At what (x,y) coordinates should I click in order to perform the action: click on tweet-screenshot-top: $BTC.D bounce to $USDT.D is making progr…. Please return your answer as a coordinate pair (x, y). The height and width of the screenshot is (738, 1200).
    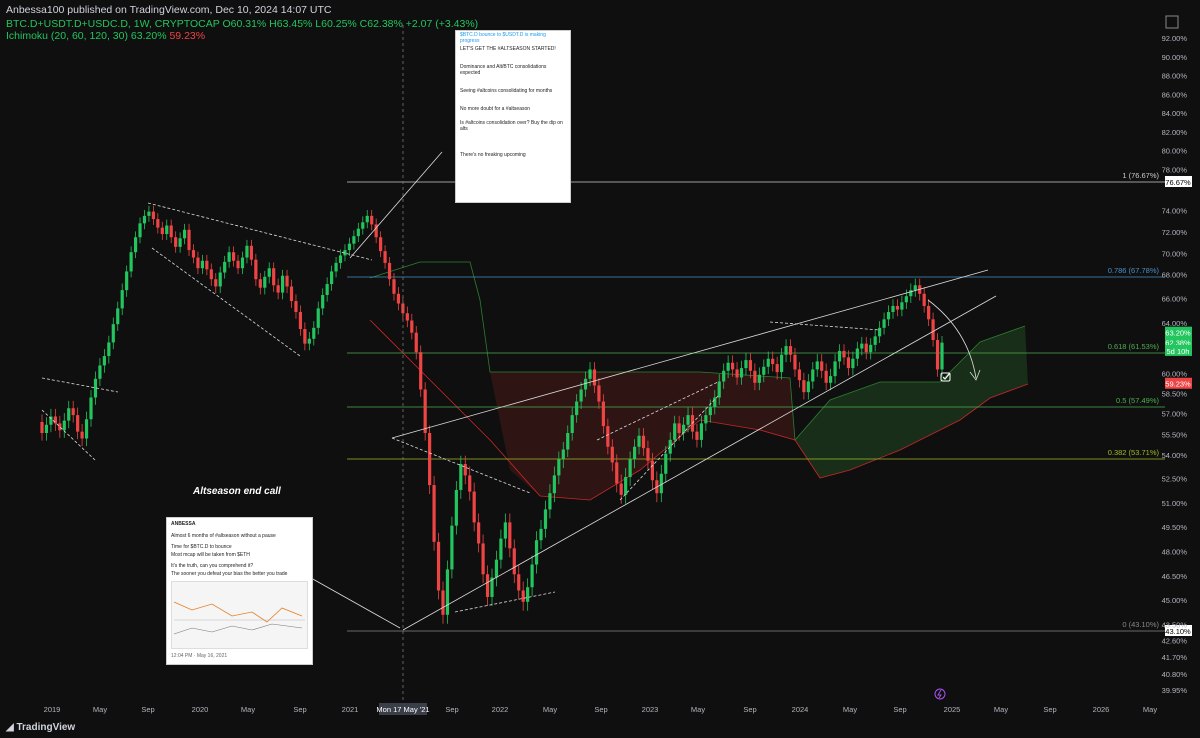
    Looking at the image, I should click on (513, 116).